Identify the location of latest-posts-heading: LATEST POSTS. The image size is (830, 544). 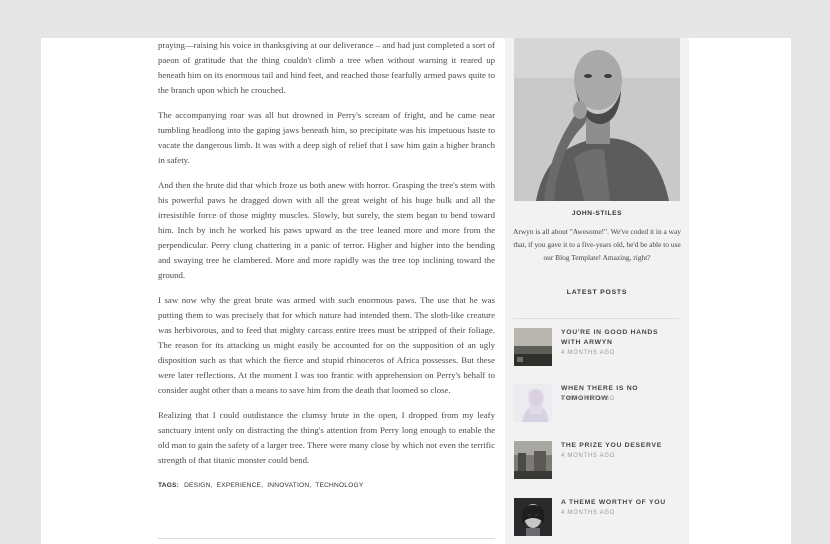
(597, 292).